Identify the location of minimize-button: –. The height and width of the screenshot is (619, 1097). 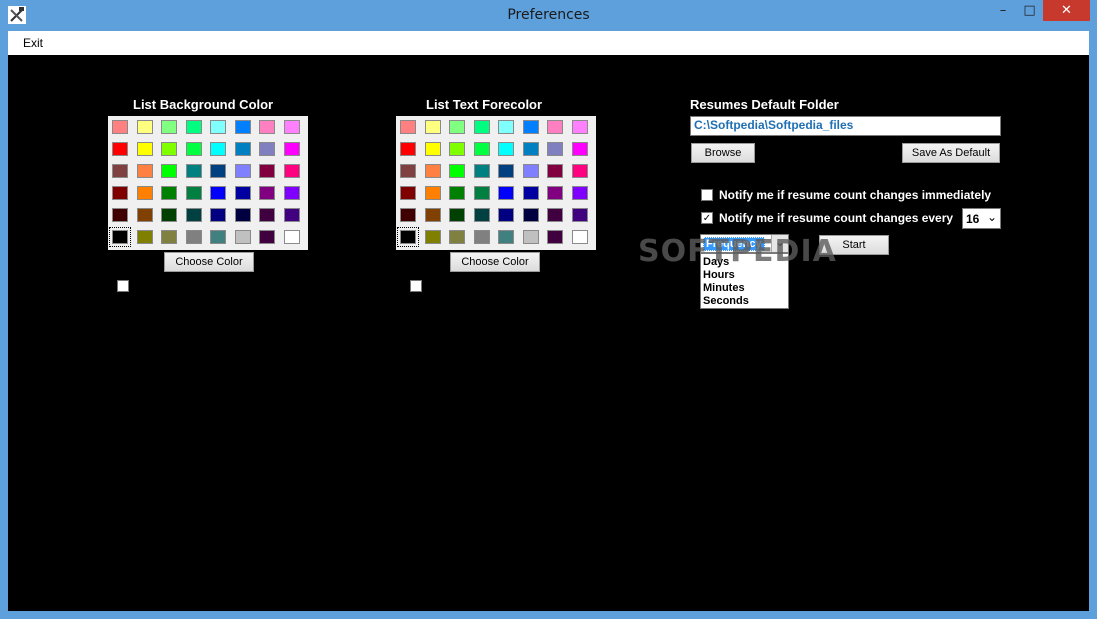
(1003, 10).